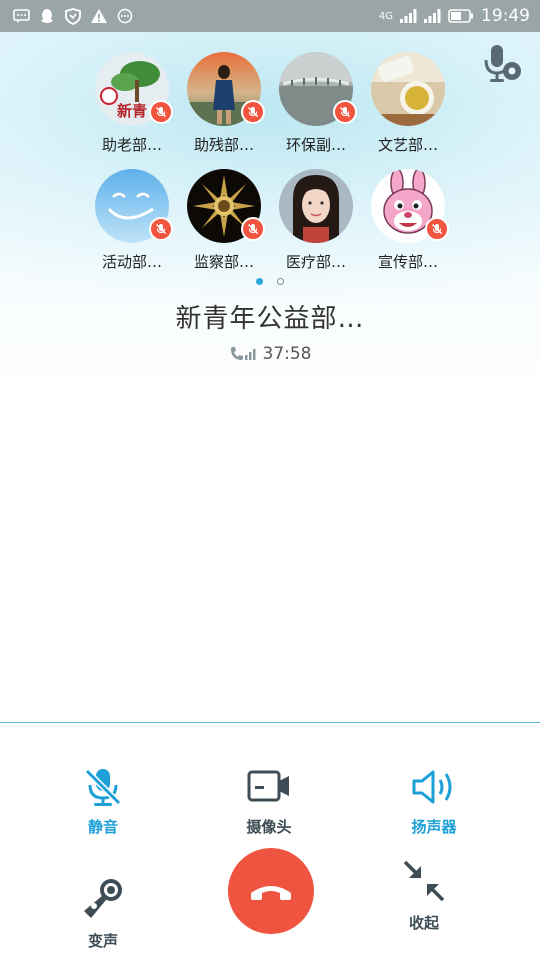 The height and width of the screenshot is (960, 540). Describe the element at coordinates (280, 281) in the screenshot. I see `page-dot` at that location.